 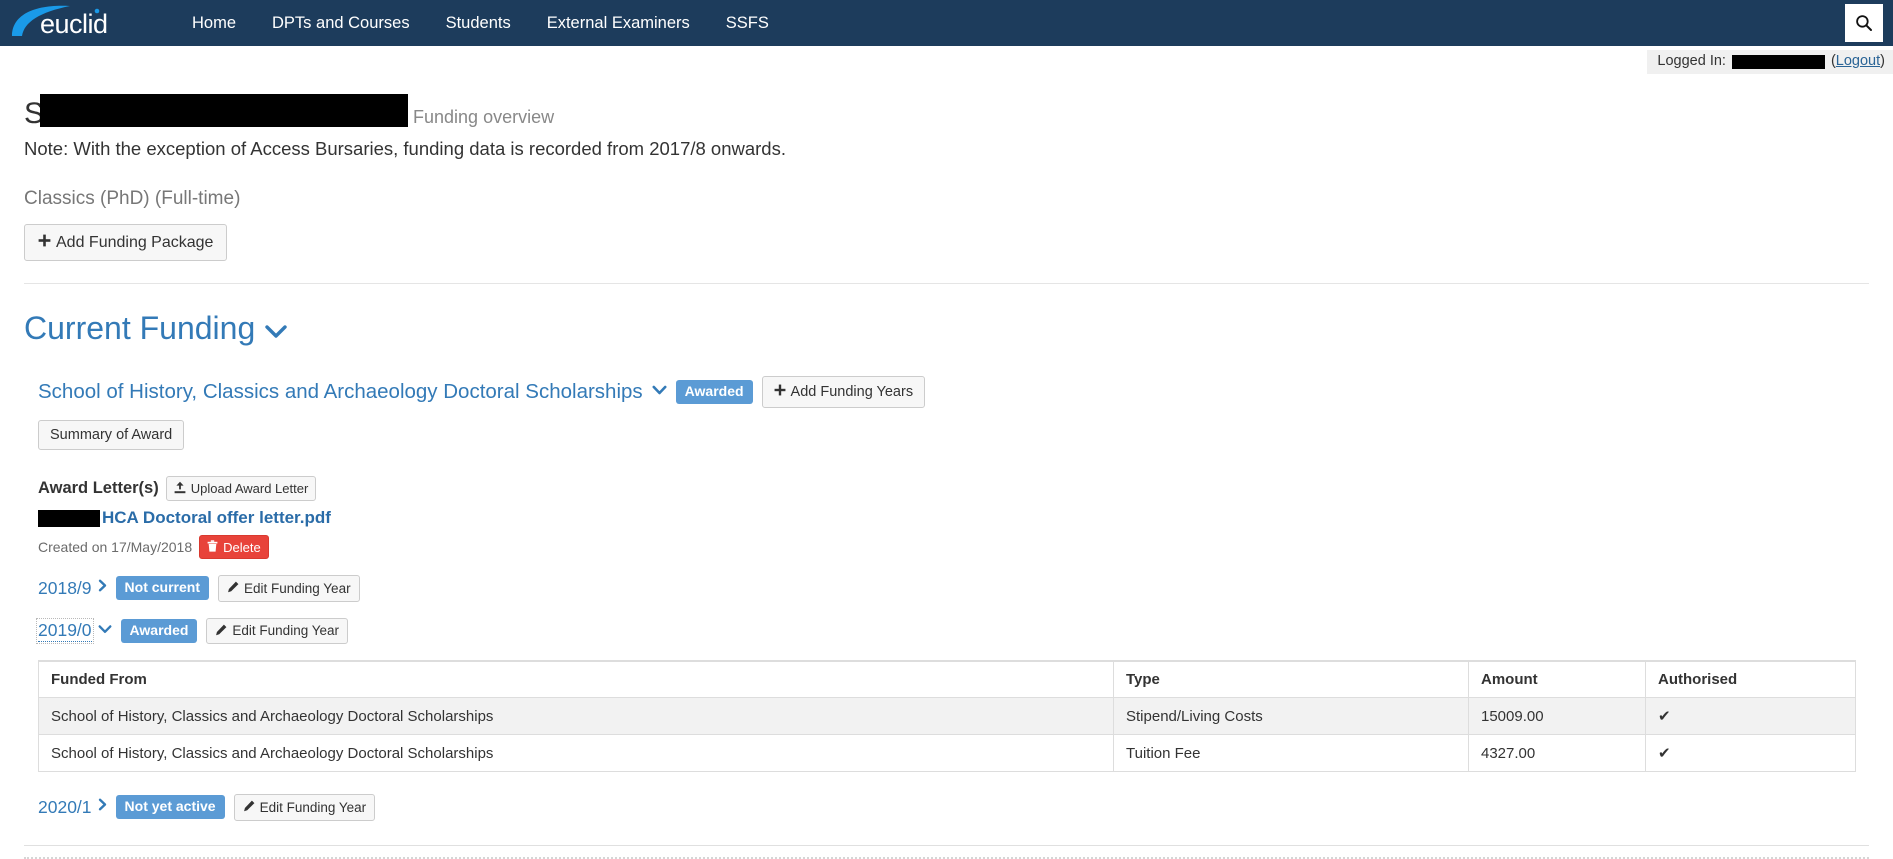 What do you see at coordinates (1291, 716) in the screenshot?
I see `cell-type: Stipend/Living Costs` at bounding box center [1291, 716].